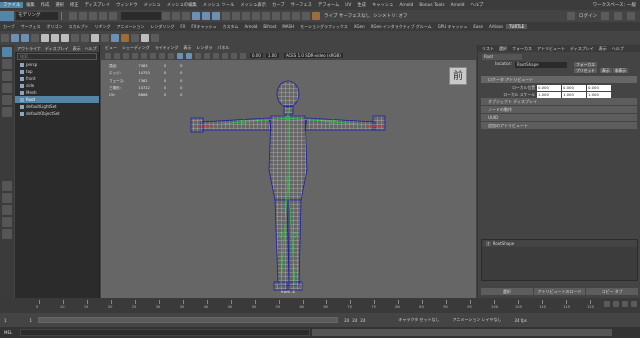 Image resolution: width=640 pixels, height=338 pixels. What do you see at coordinates (585, 70) in the screenshot?
I see `presets-button: プリセット` at bounding box center [585, 70].